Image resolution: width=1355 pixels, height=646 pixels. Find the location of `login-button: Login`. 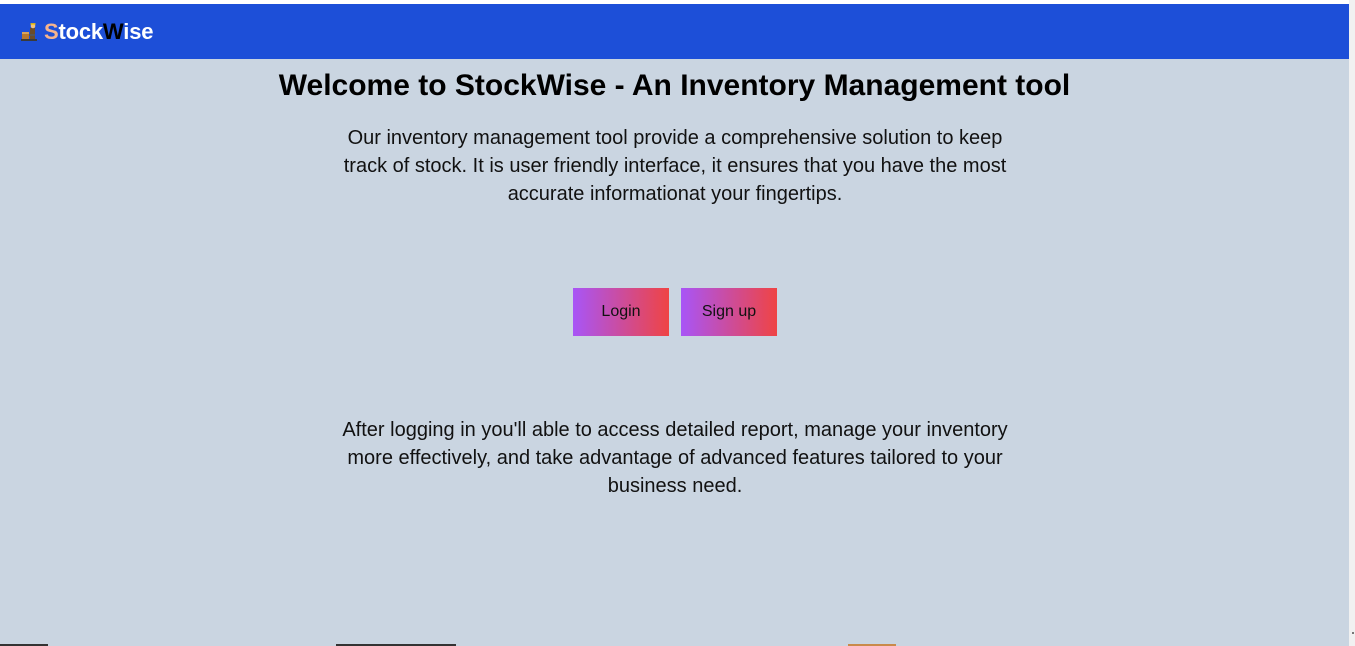

login-button: Login is located at coordinates (621, 312).